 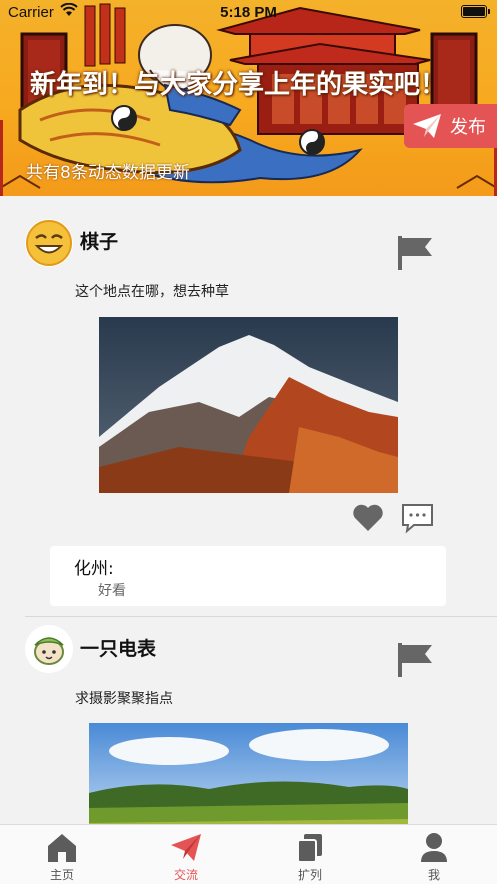 I want to click on tab-label: 我, so click(x=433, y=875).